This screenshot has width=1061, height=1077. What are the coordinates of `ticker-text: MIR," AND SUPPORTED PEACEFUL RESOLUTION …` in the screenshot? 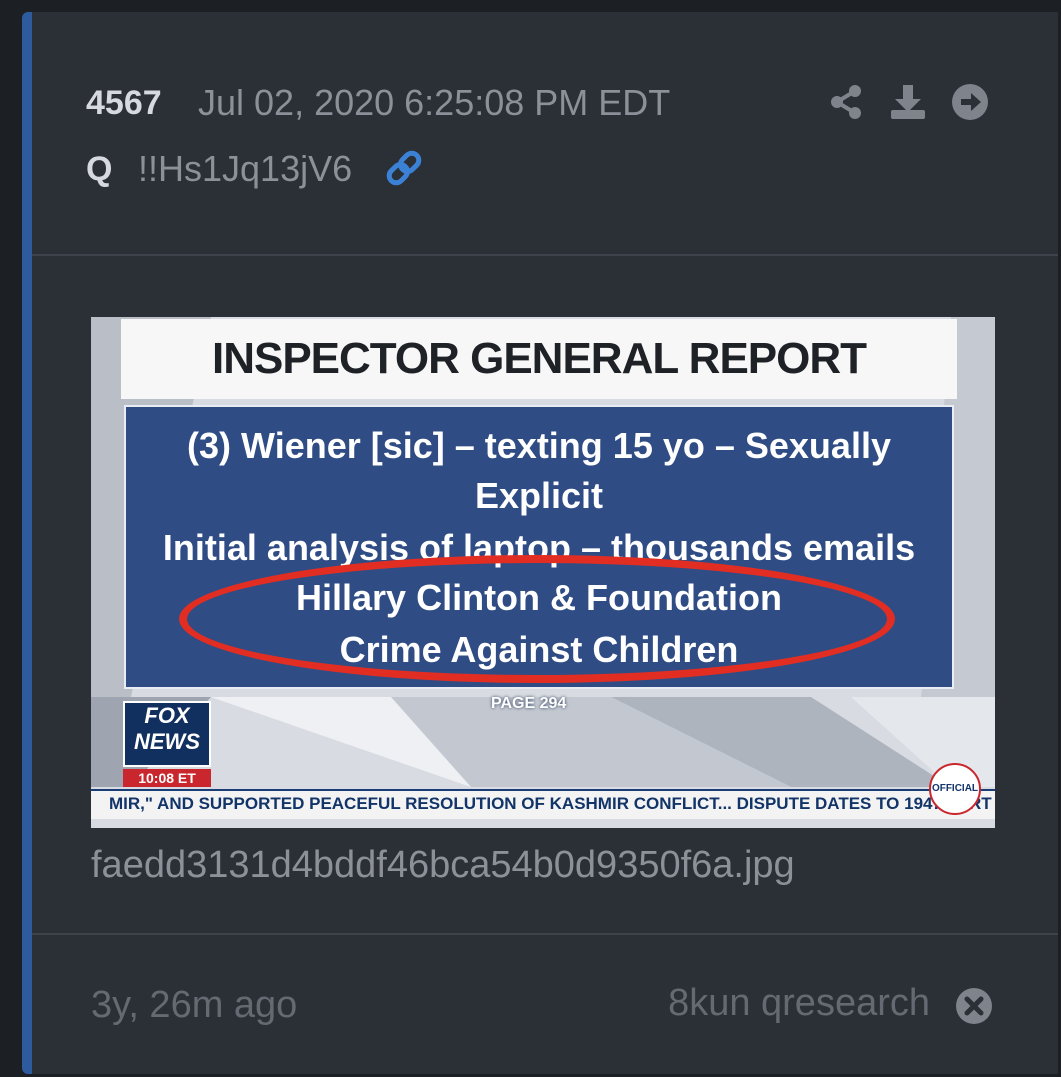 It's located at (550, 803).